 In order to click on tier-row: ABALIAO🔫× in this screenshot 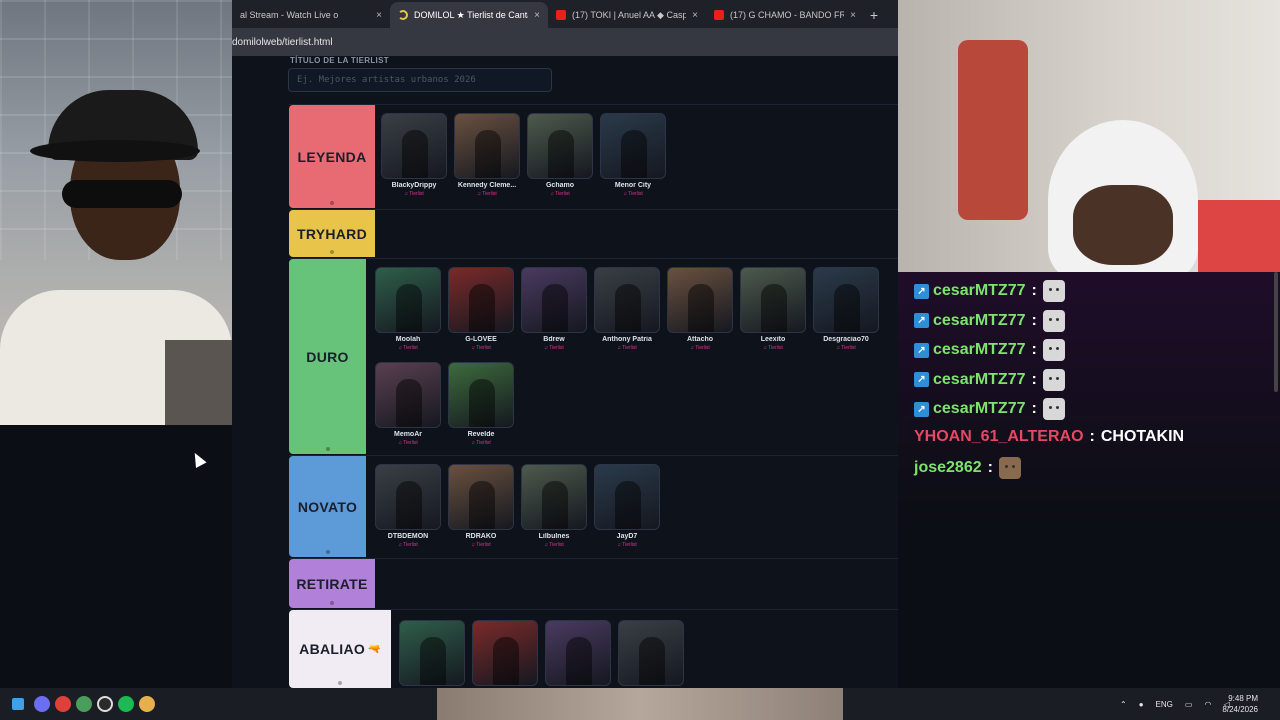, I will do `click(593, 648)`.